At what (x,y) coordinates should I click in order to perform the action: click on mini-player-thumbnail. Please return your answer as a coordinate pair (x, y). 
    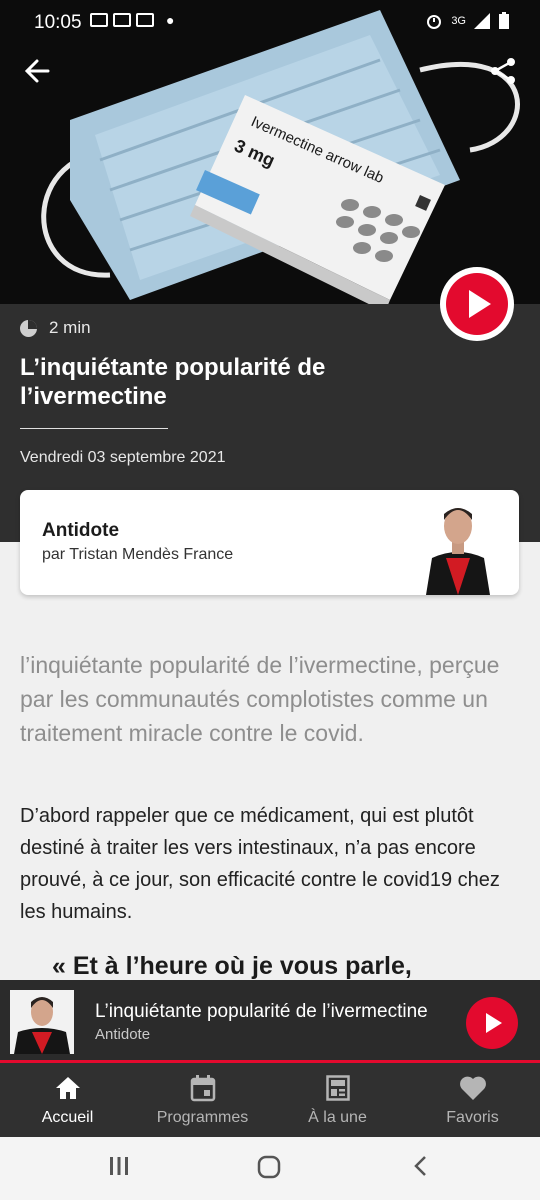
    Looking at the image, I should click on (42, 1022).